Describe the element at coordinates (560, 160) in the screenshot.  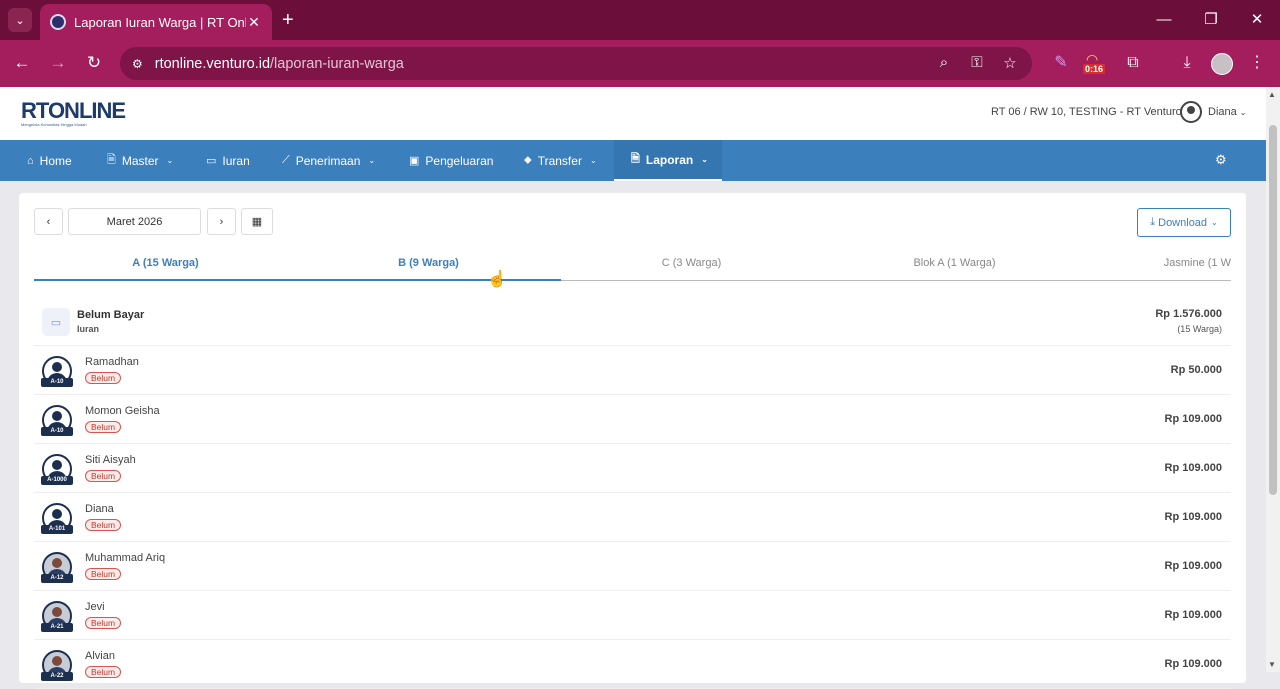
I see `menu-transfer: ⬥ Transfer ⌄` at that location.